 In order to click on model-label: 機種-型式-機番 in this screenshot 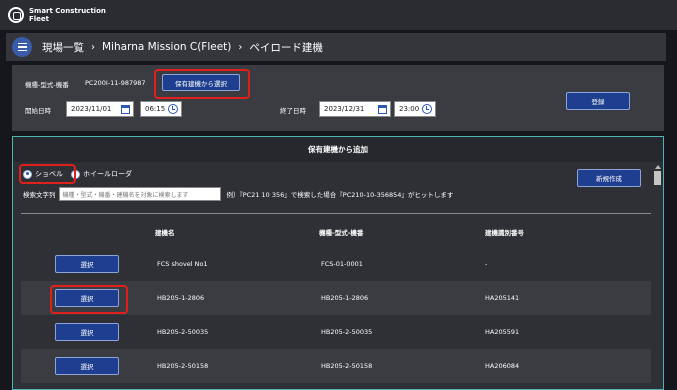, I will do `click(47, 85)`.